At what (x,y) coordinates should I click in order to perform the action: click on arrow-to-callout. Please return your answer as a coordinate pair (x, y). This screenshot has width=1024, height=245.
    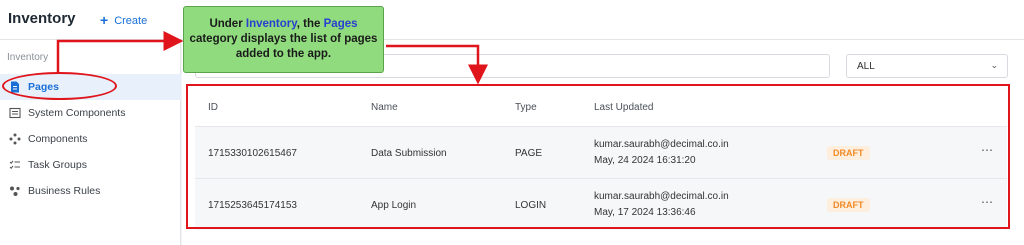
    Looking at the image, I should click on (120, 52).